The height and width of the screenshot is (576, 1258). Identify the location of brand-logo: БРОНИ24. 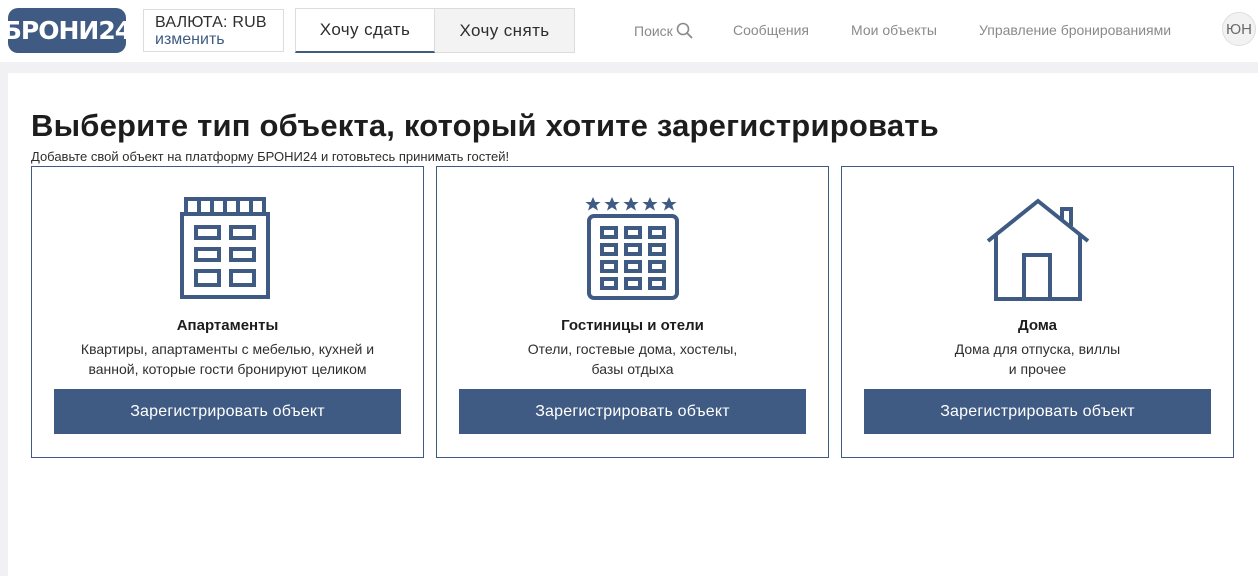
(67, 30).